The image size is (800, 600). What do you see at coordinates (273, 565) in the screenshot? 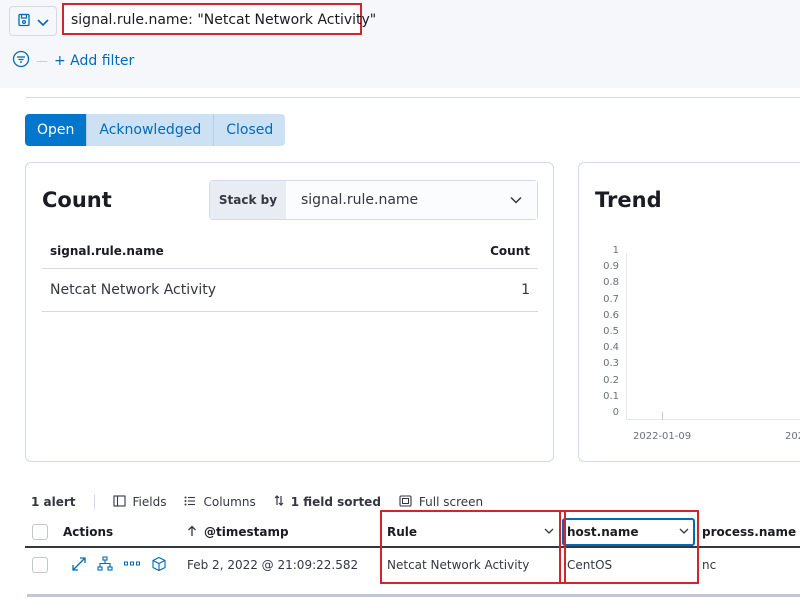
I see `timestamp-cell: Feb 2, 2022 @ 21:09:22.582` at bounding box center [273, 565].